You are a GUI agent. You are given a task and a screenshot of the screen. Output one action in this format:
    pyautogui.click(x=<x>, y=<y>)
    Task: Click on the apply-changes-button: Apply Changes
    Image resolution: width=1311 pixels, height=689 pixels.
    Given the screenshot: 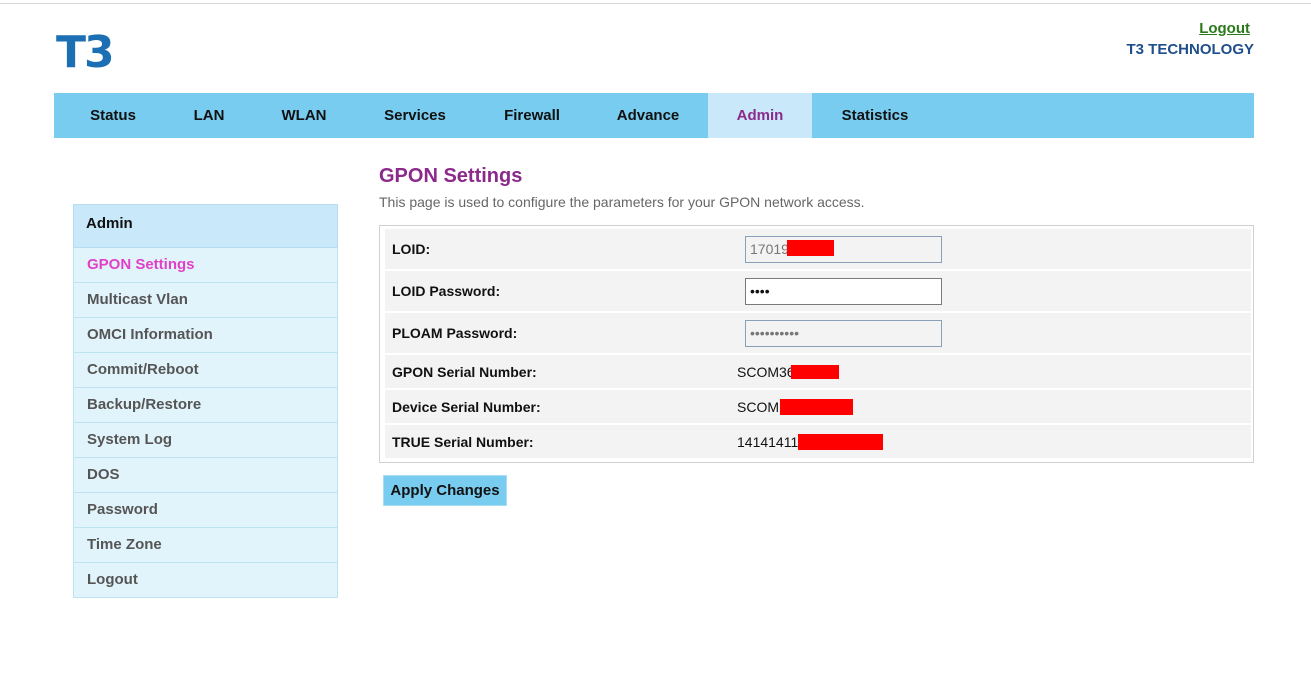 What is the action you would take?
    pyautogui.click(x=445, y=490)
    